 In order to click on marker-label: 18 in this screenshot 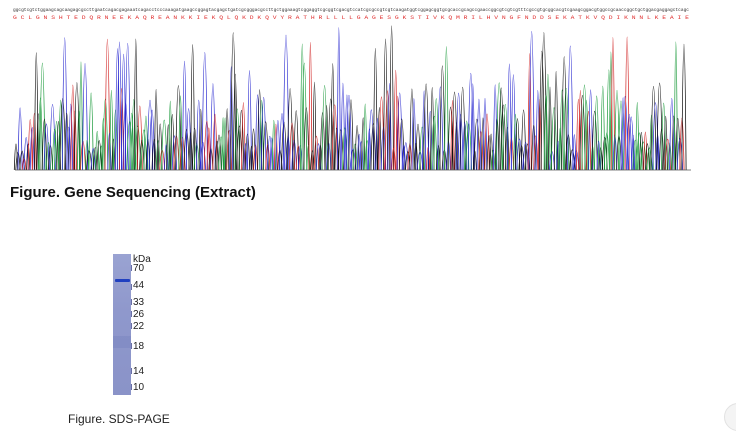, I will do `click(139, 346)`.